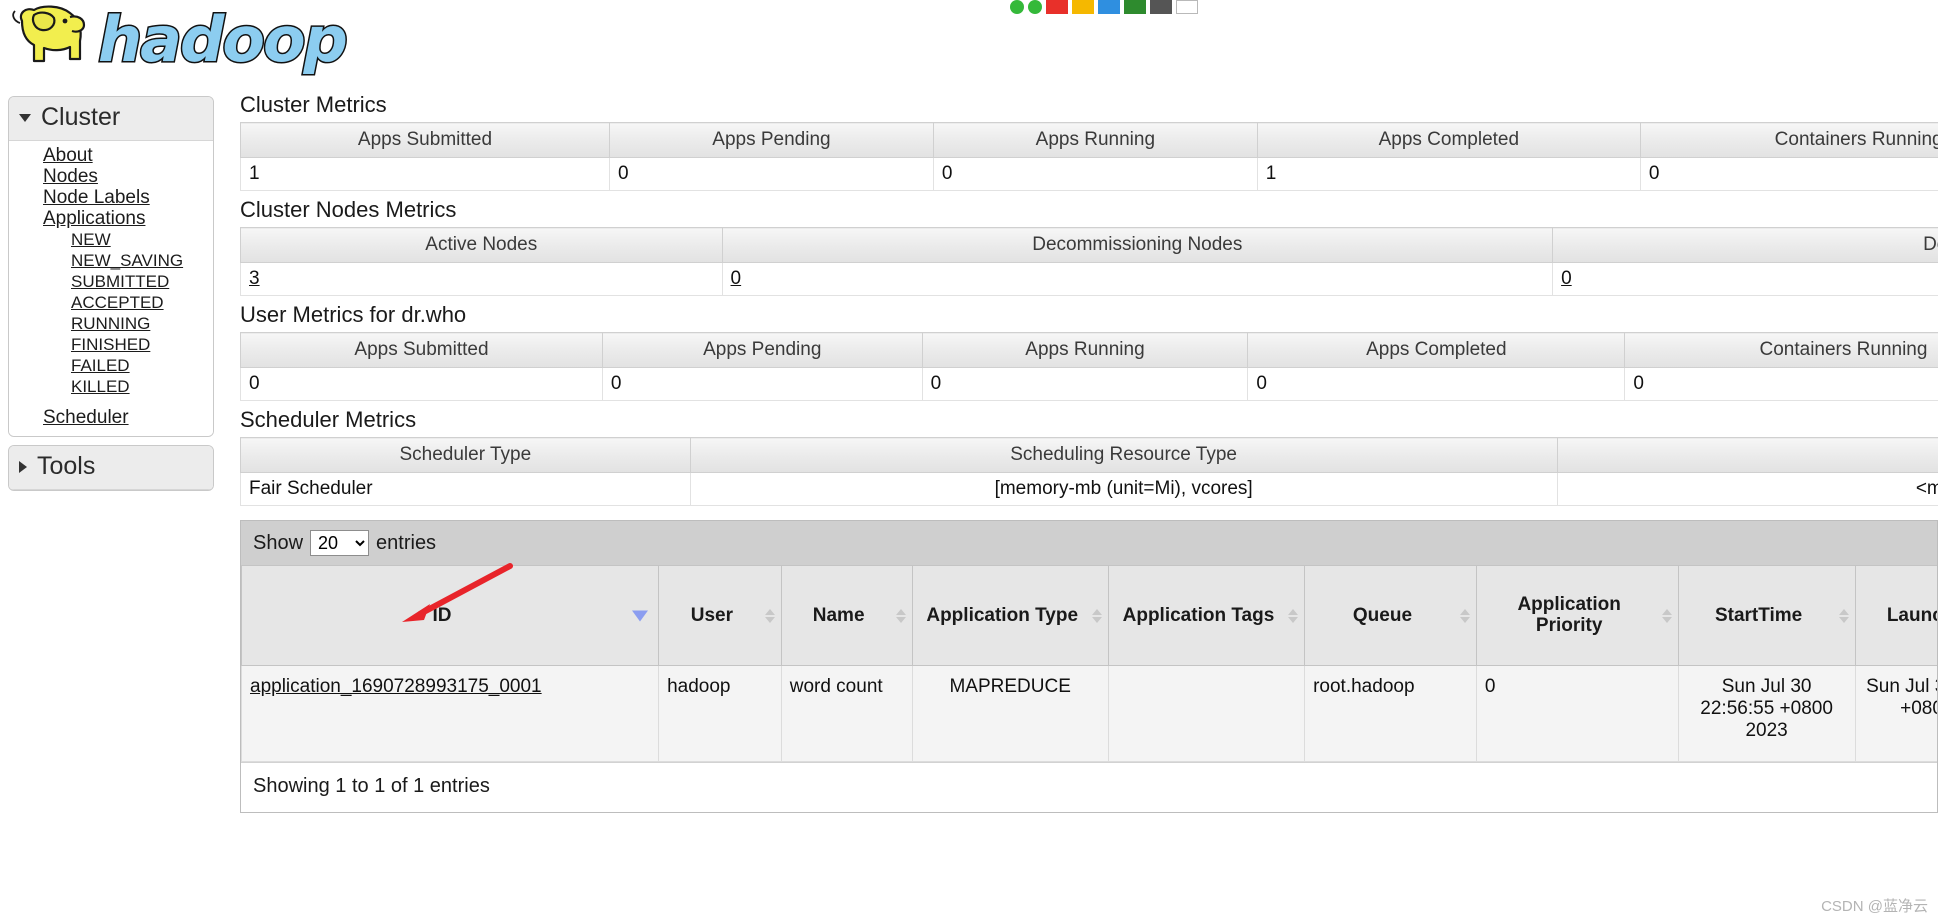  Describe the element at coordinates (1577, 713) in the screenshot. I see `cell-application-priority: 0` at that location.